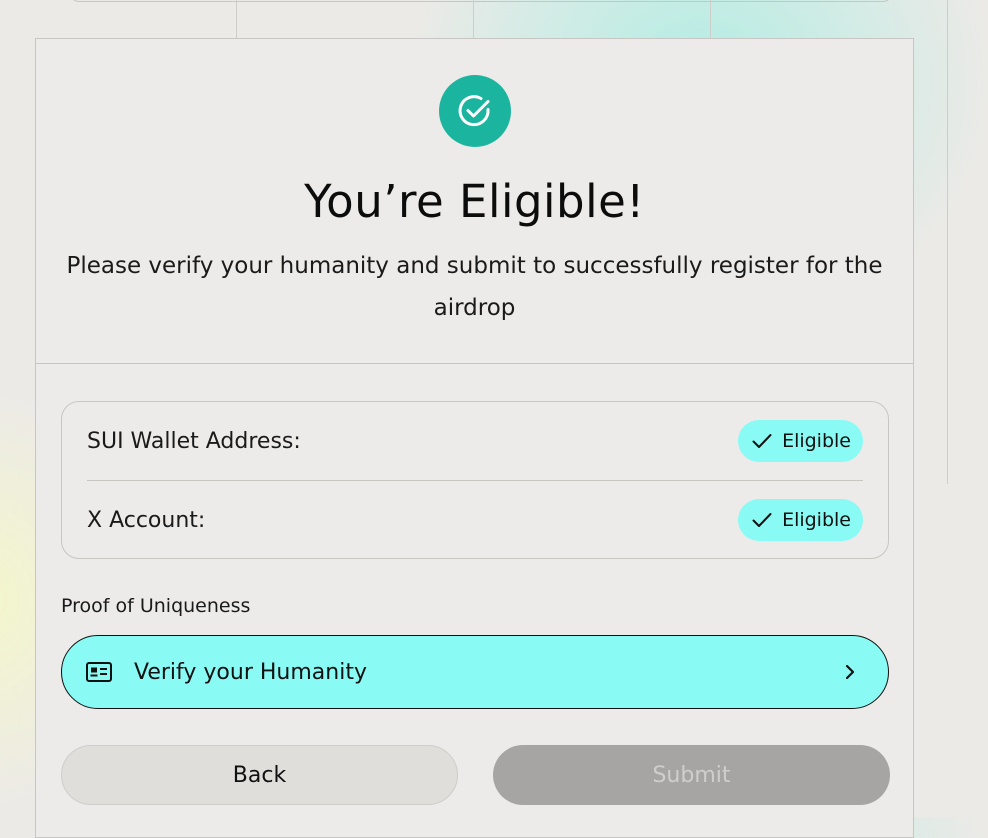 Image resolution: width=988 pixels, height=838 pixels. I want to click on chevron-right-icon, so click(851, 672).